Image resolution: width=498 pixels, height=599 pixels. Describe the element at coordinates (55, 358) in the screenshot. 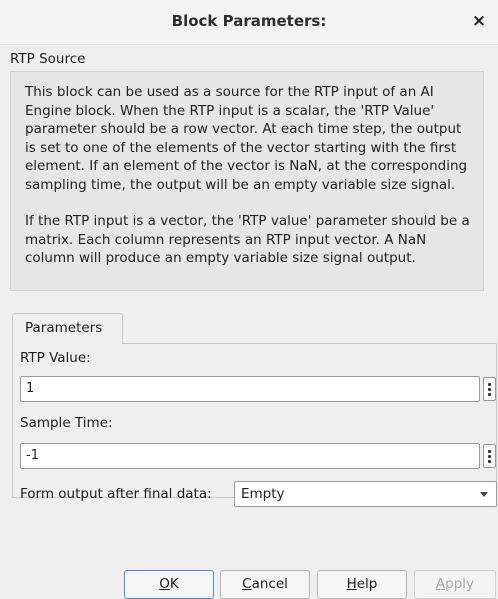

I see `rtp-value-label: RTP Value:` at that location.